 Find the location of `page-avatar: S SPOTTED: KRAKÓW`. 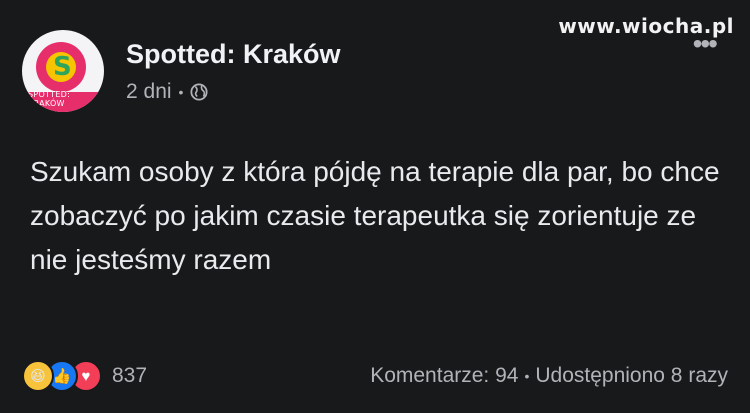

page-avatar: S SPOTTED: KRAKÓW is located at coordinates (63, 71).